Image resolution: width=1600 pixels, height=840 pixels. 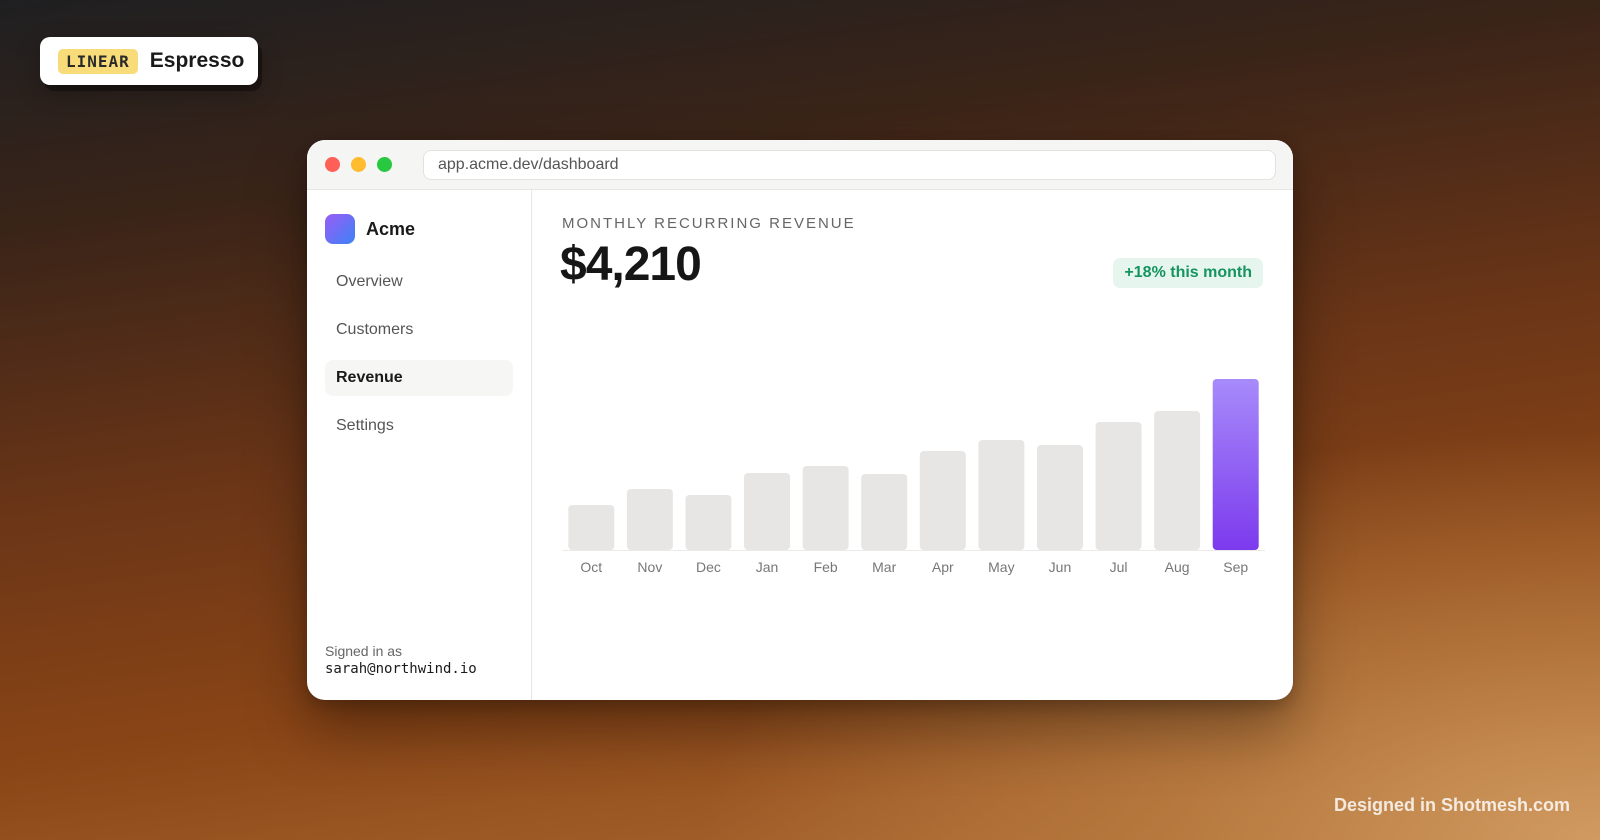 What do you see at coordinates (528, 164) in the screenshot?
I see `url-text: app.acme.dev/dashboard` at bounding box center [528, 164].